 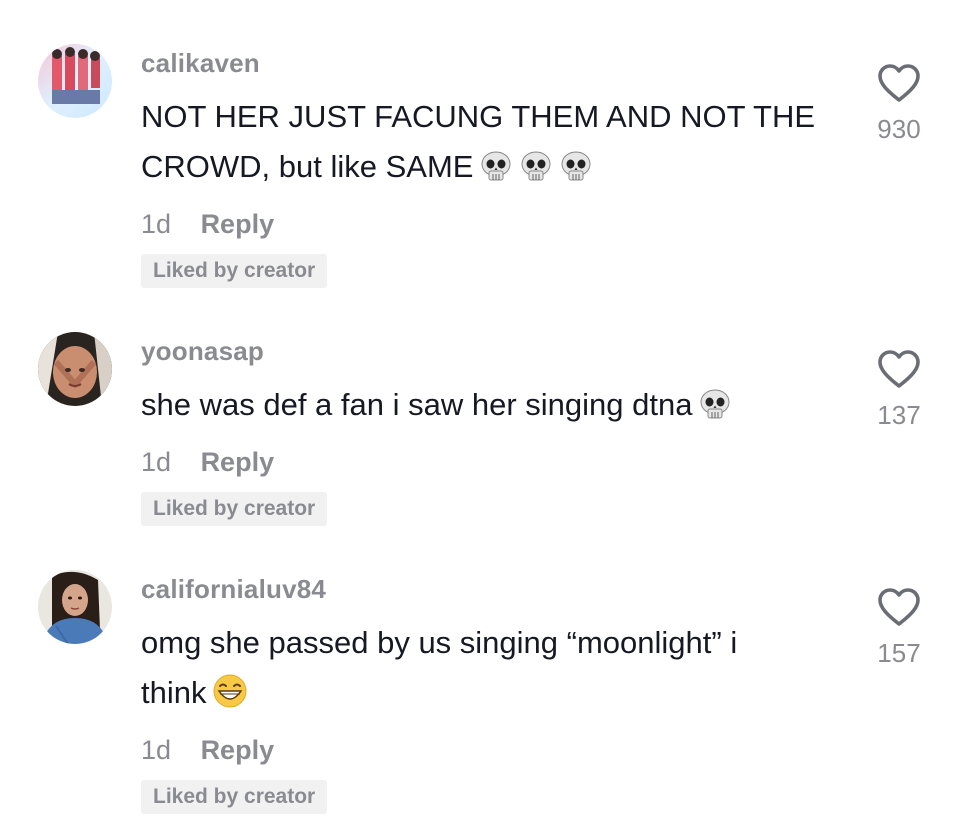 I want to click on like-column: 930, so click(x=899, y=104).